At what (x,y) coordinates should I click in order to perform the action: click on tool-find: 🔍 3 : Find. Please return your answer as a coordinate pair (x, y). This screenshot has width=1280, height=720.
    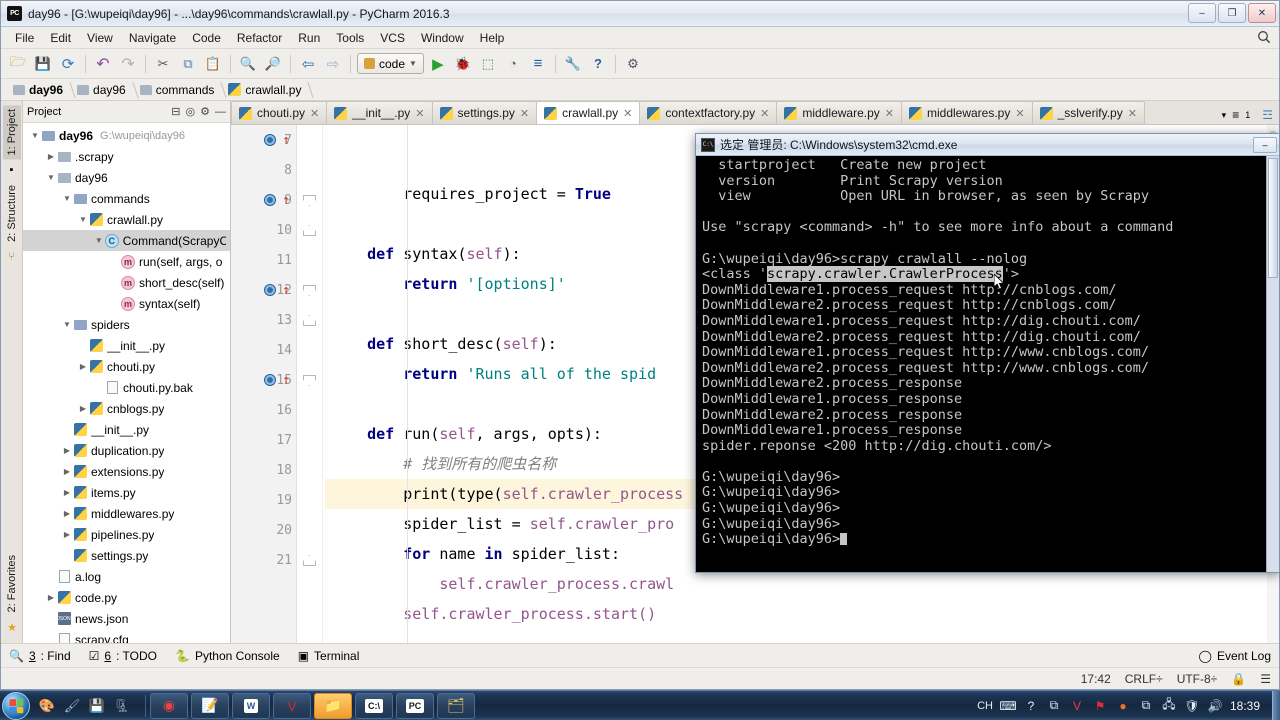
    Looking at the image, I should click on (40, 656).